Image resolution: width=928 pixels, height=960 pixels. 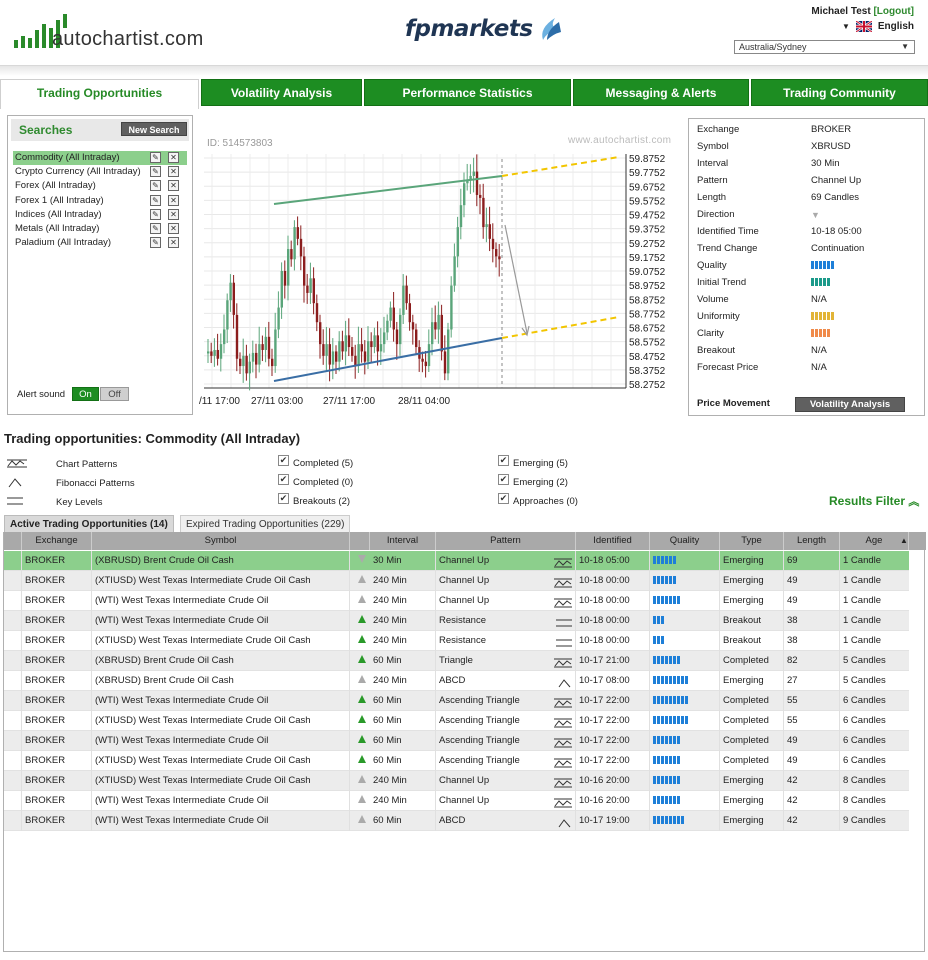 I want to click on results-filter-link: Results Filter ︽, so click(x=874, y=501).